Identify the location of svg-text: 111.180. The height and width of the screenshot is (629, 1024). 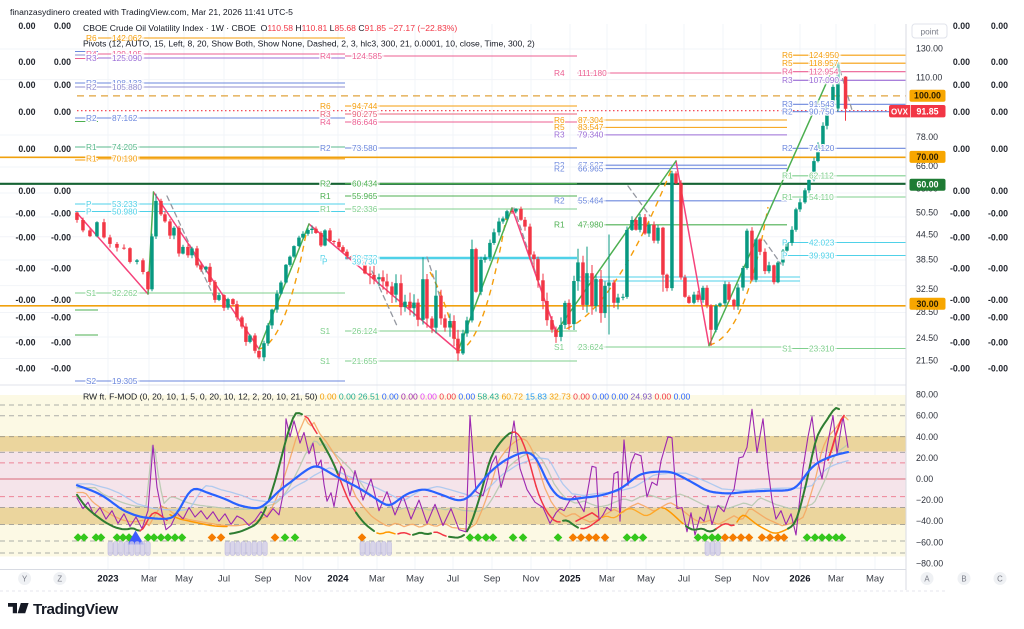
(592, 73).